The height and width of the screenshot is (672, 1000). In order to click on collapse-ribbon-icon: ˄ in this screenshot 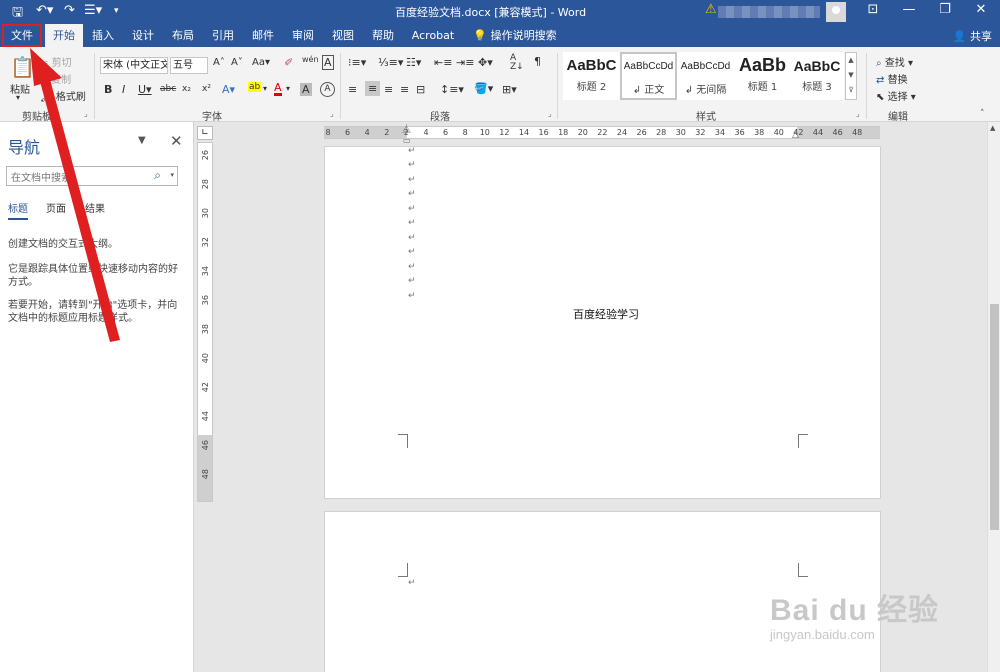, I will do `click(982, 114)`.